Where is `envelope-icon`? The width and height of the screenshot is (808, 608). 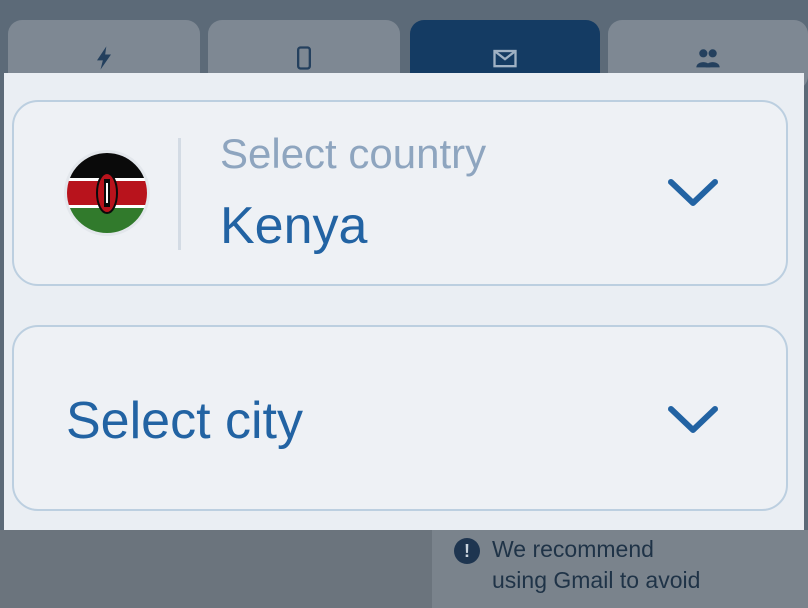 envelope-icon is located at coordinates (505, 58).